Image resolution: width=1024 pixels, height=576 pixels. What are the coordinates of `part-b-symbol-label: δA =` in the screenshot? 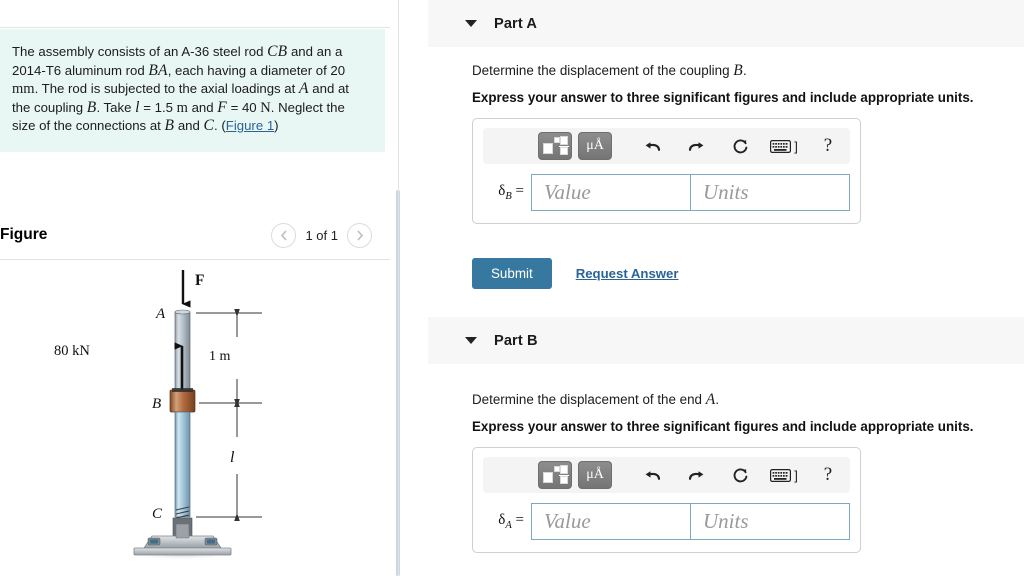 It's located at (507, 521).